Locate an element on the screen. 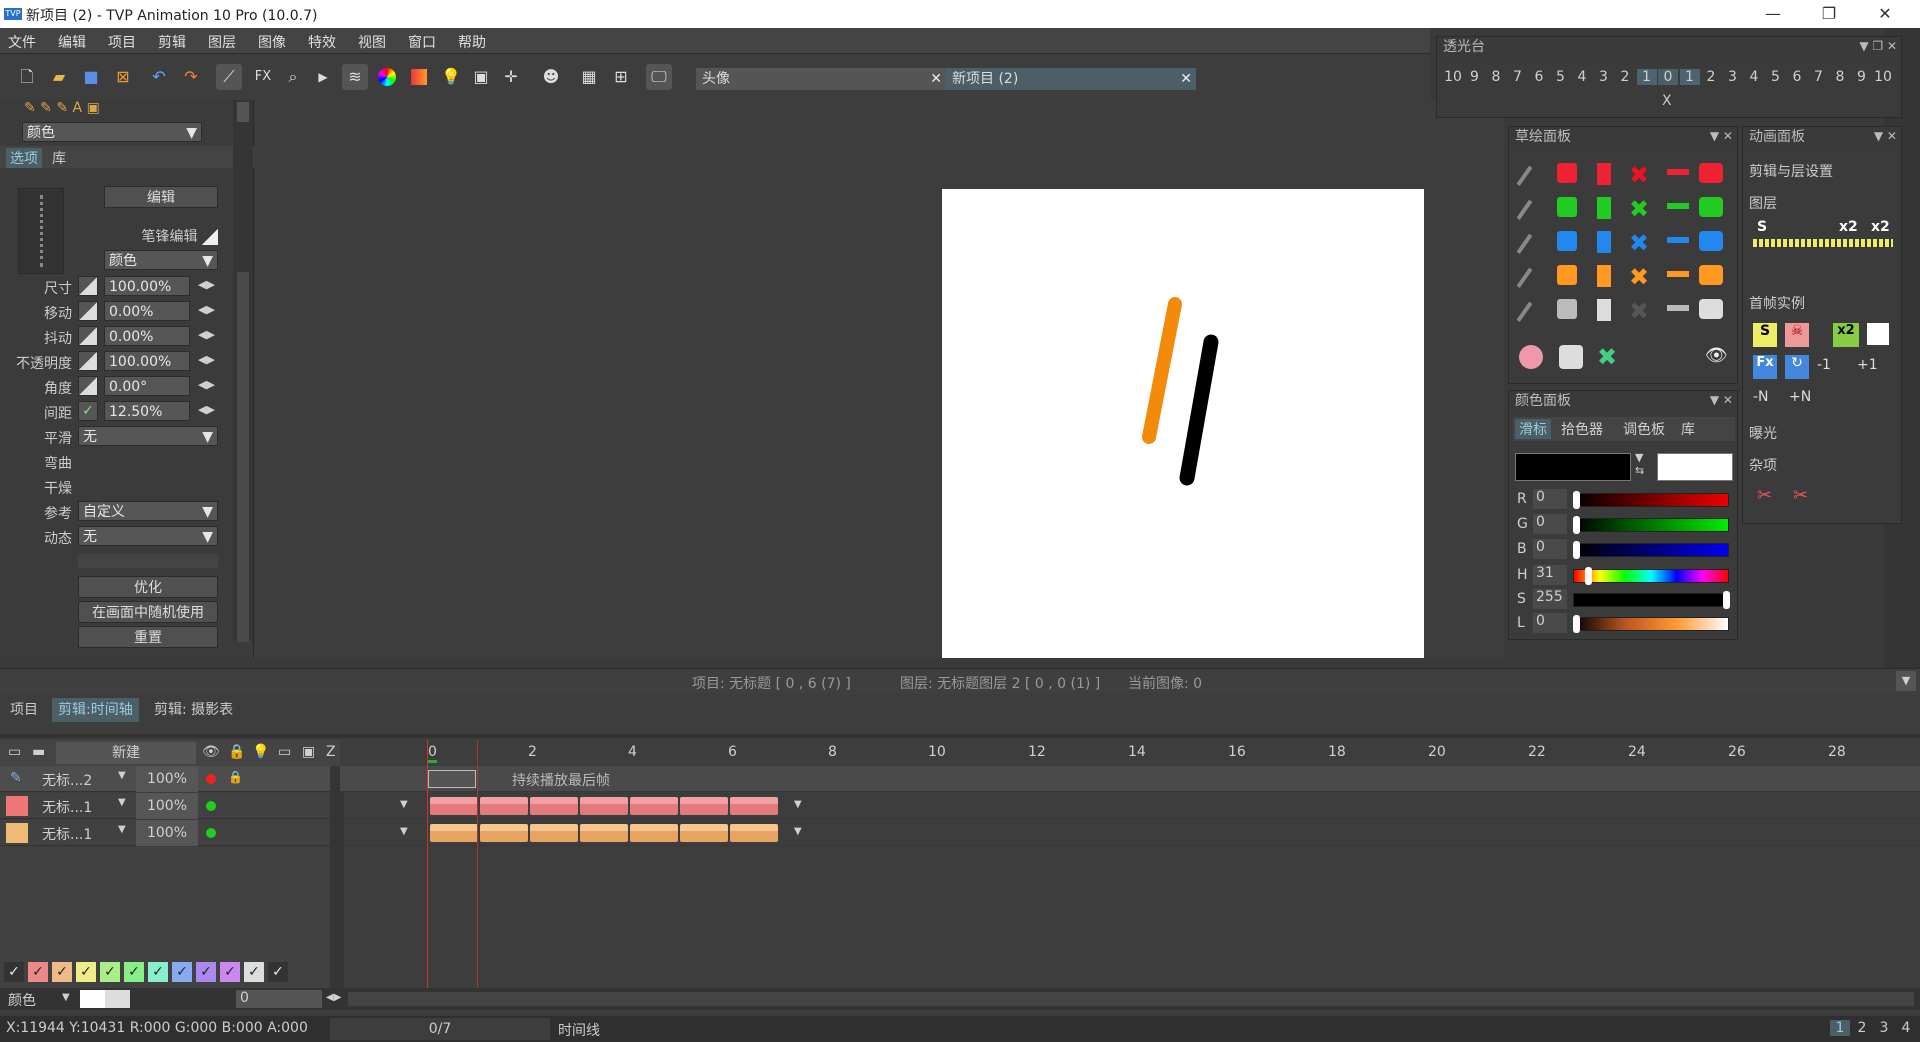 Image resolution: width=1920 pixels, height=1042 pixels. restore-button: ❐ is located at coordinates (1829, 14).